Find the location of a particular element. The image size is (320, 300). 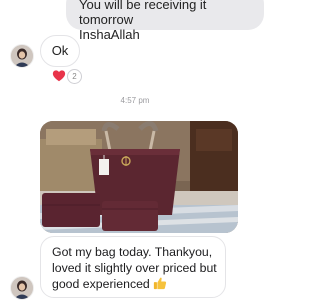

incoming-message-bubble: Ok is located at coordinates (60, 51).